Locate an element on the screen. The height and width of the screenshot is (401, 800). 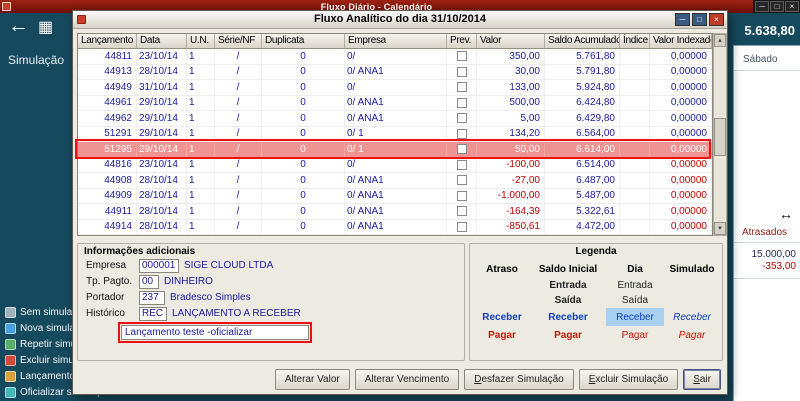
column-header-7: Valor is located at coordinates (511, 41).